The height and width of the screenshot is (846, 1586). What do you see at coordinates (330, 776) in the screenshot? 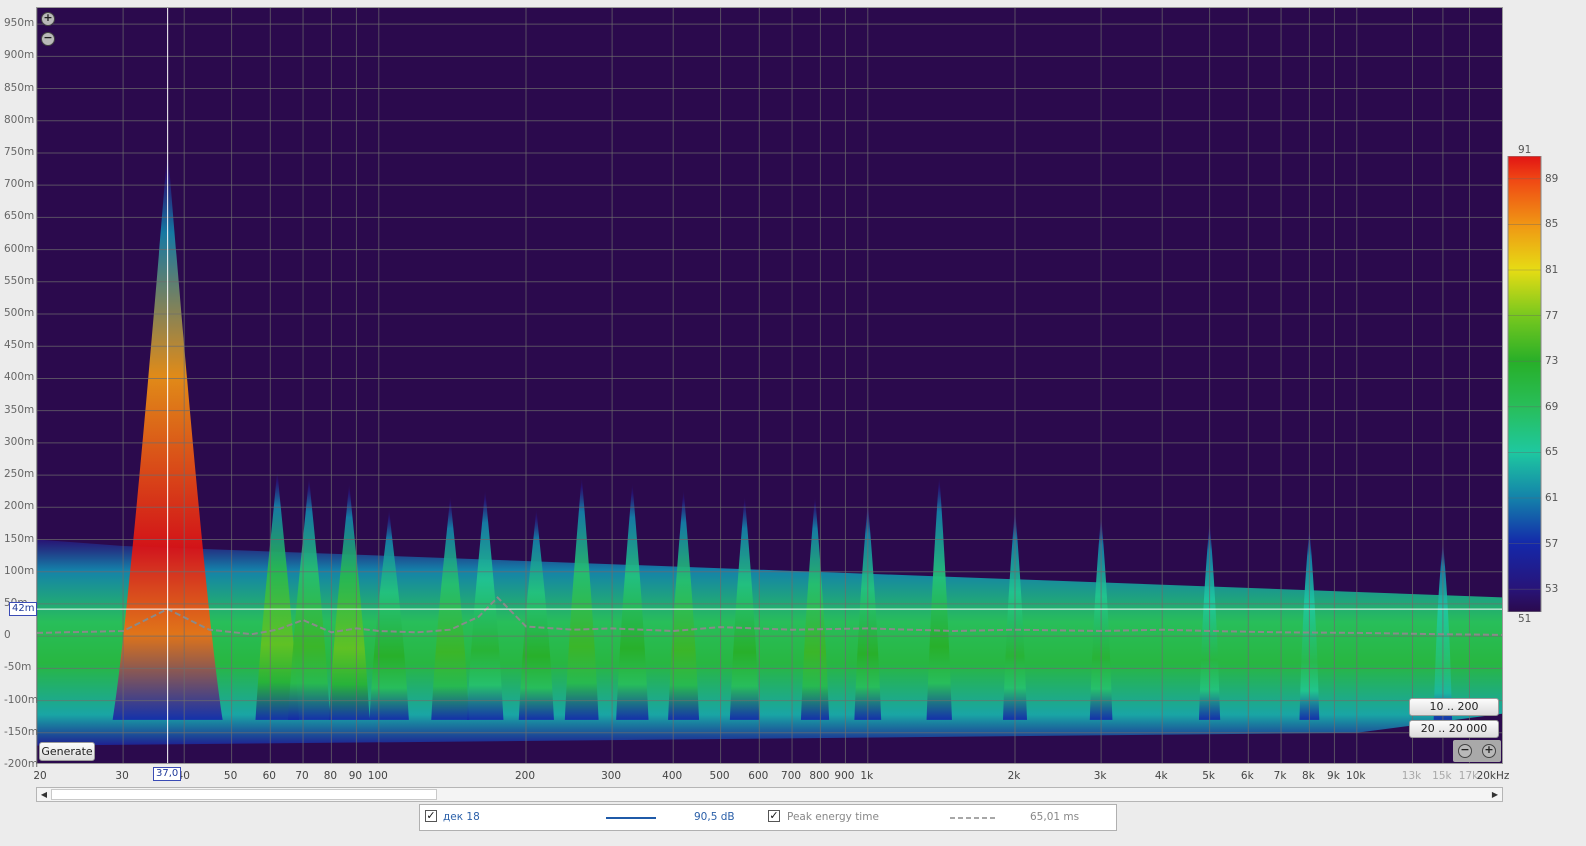
I see `x-tick-label: 80` at bounding box center [330, 776].